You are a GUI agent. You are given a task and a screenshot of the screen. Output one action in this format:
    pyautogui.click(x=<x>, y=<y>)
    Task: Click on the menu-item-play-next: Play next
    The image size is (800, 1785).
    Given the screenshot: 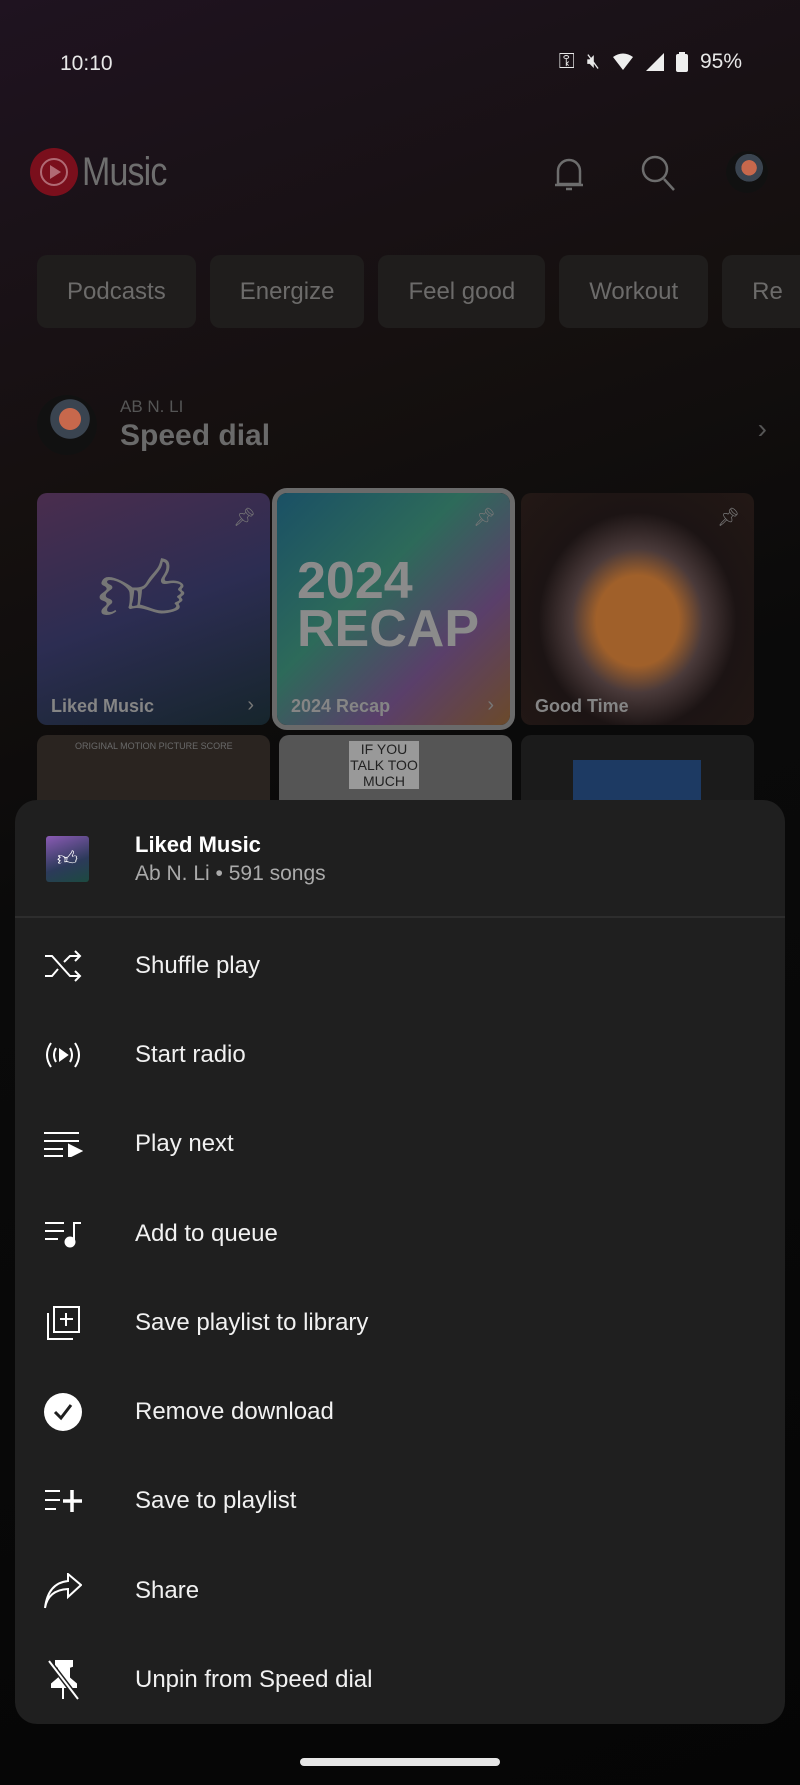 What is the action you would take?
    pyautogui.click(x=400, y=1144)
    